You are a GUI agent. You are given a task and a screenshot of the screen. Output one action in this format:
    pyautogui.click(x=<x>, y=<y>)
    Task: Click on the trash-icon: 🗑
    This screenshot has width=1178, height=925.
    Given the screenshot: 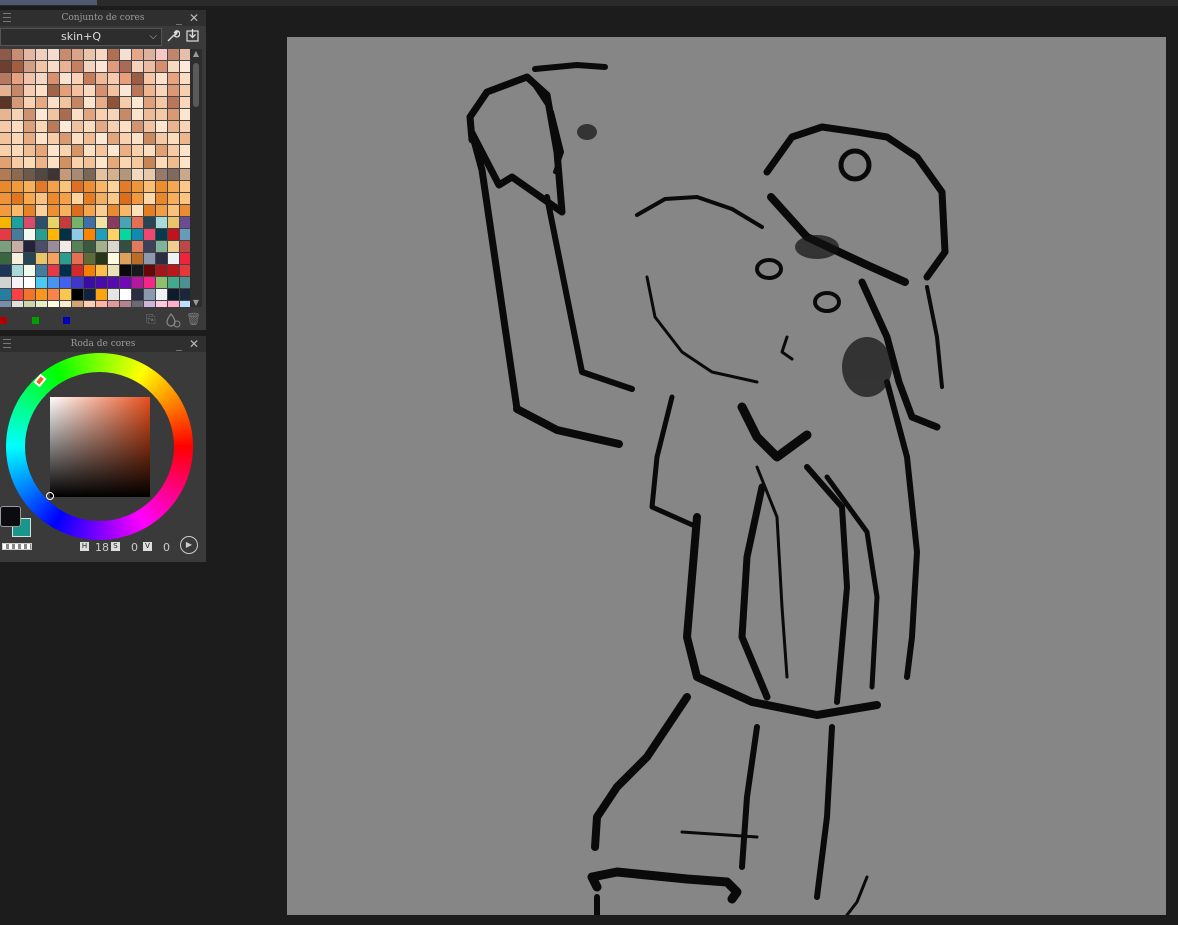 What is the action you would take?
    pyautogui.click(x=193, y=319)
    